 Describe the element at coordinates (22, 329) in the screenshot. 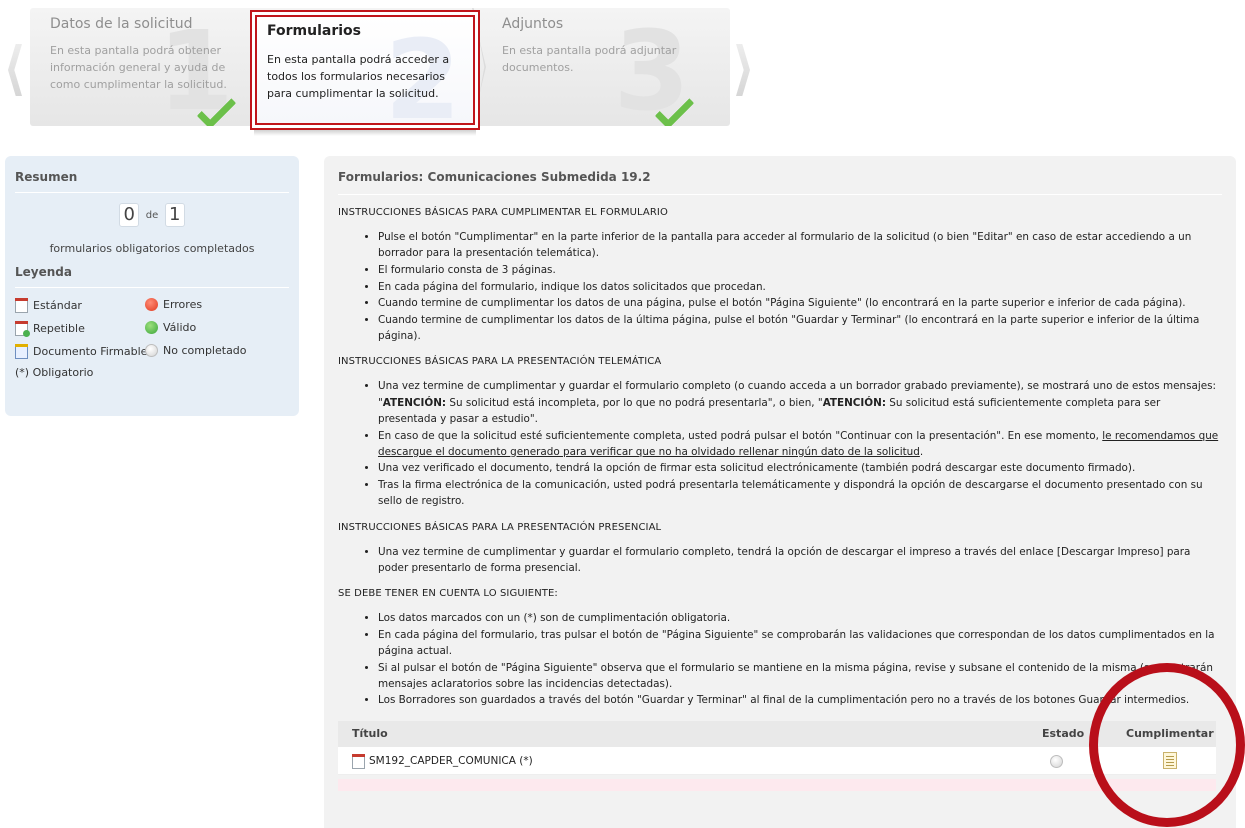

I see `repeatable-form-icon` at that location.